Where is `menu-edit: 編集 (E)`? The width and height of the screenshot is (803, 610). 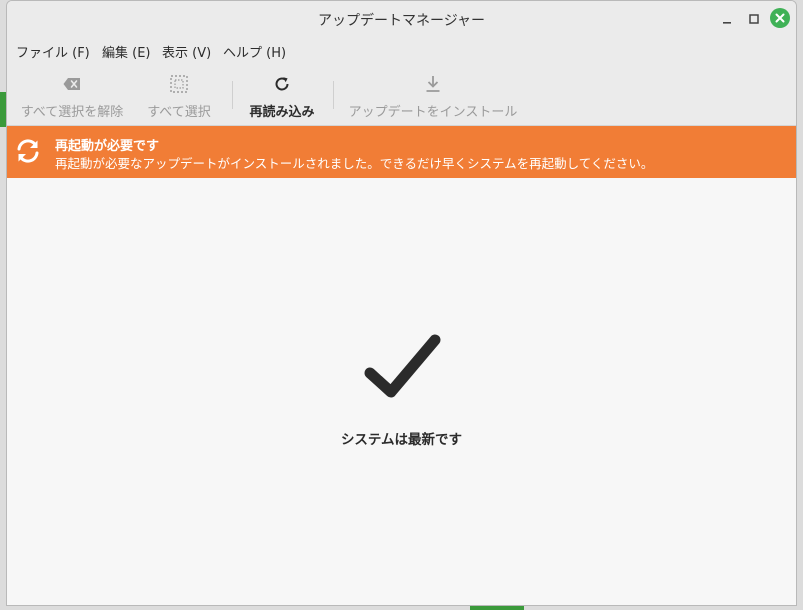
menu-edit: 編集 (E) is located at coordinates (126, 51).